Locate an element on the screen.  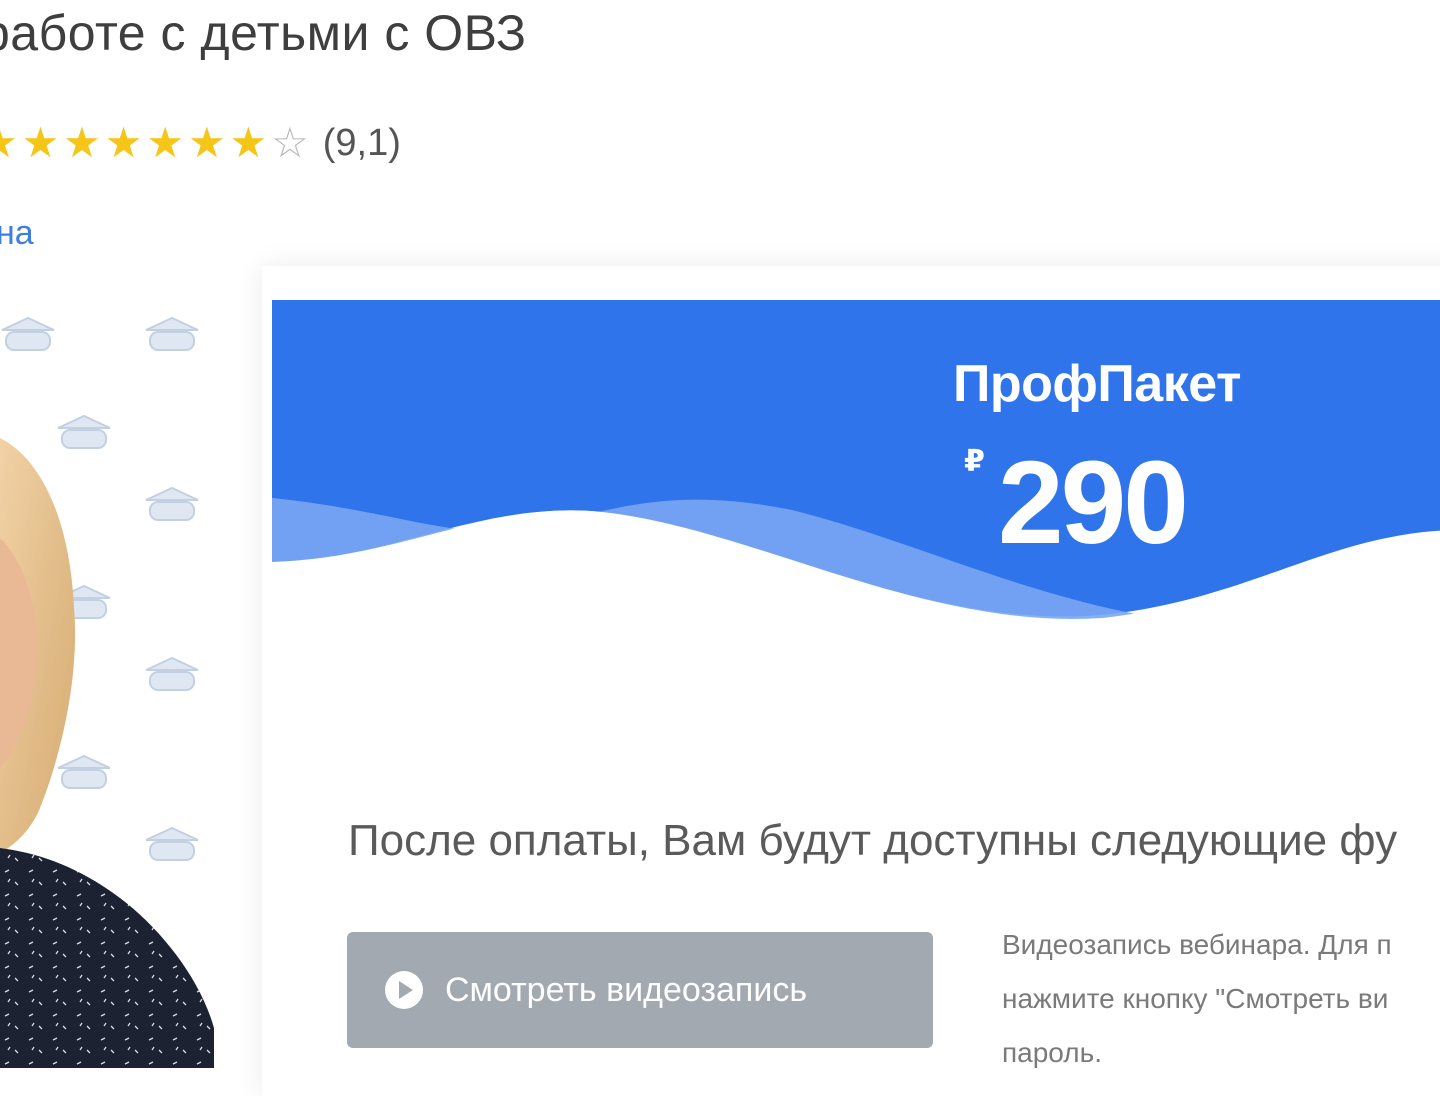
rating: ★ ★ ★ ★ ★ ★ ★ ☆ (9,1) is located at coordinates (200, 143).